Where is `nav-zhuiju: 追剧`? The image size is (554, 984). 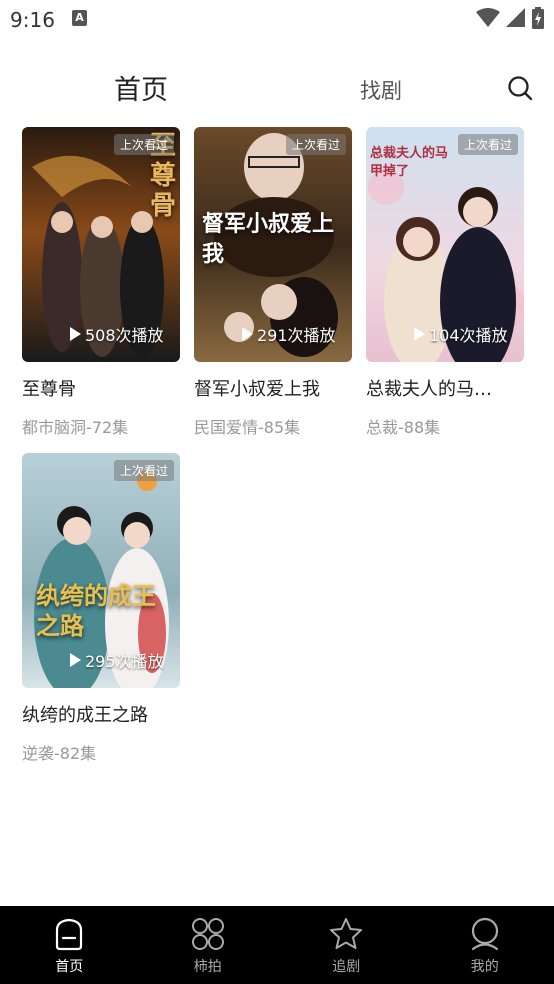
nav-zhuiju: 追剧 is located at coordinates (346, 945).